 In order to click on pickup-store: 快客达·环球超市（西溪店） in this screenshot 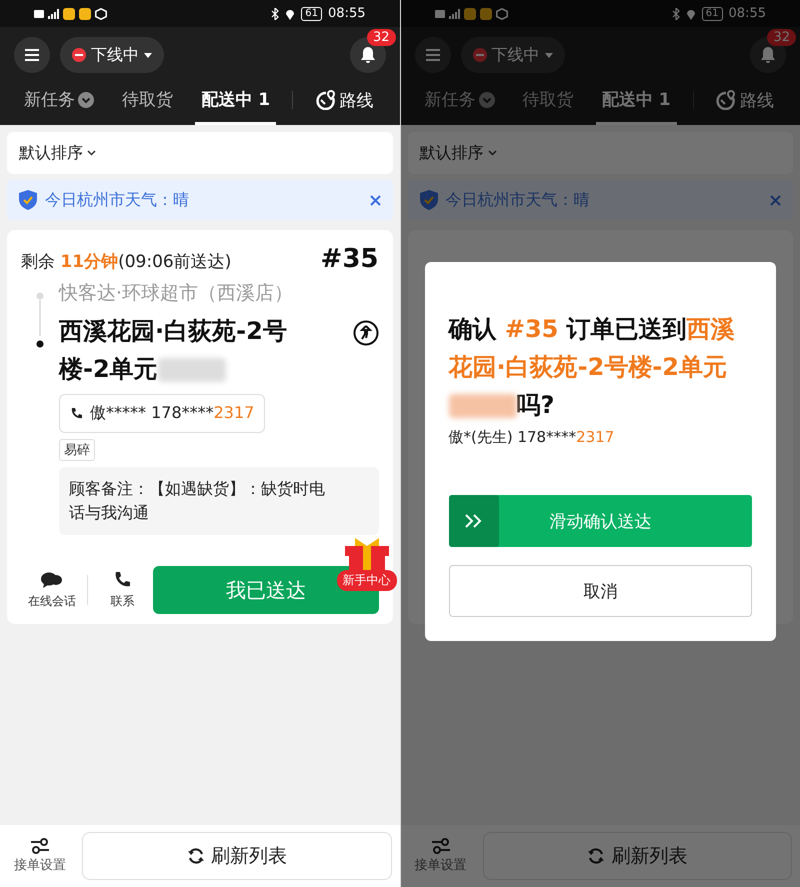, I will do `click(176, 293)`.